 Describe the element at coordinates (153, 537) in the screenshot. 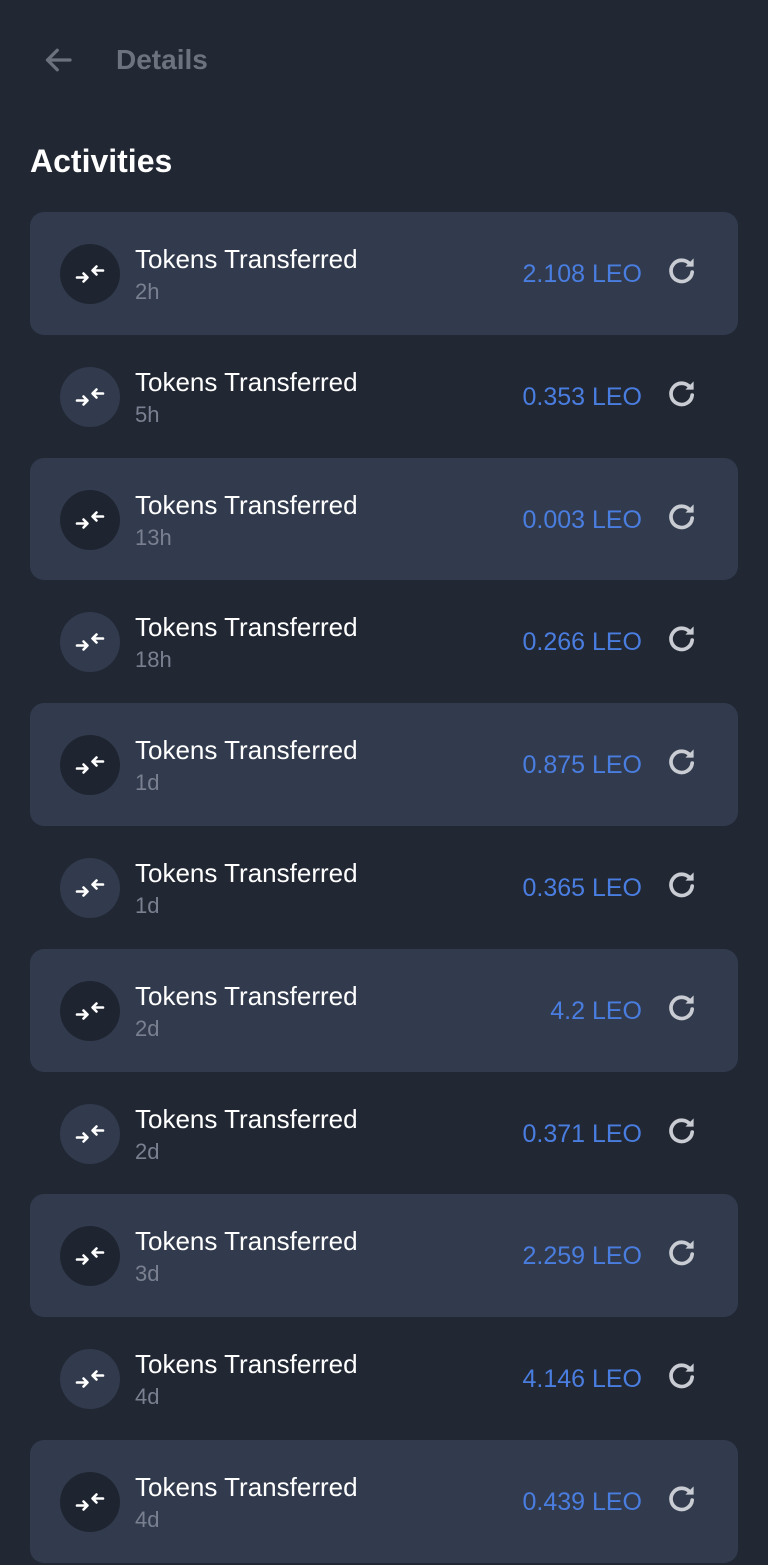

I see `activity-time: 13h` at that location.